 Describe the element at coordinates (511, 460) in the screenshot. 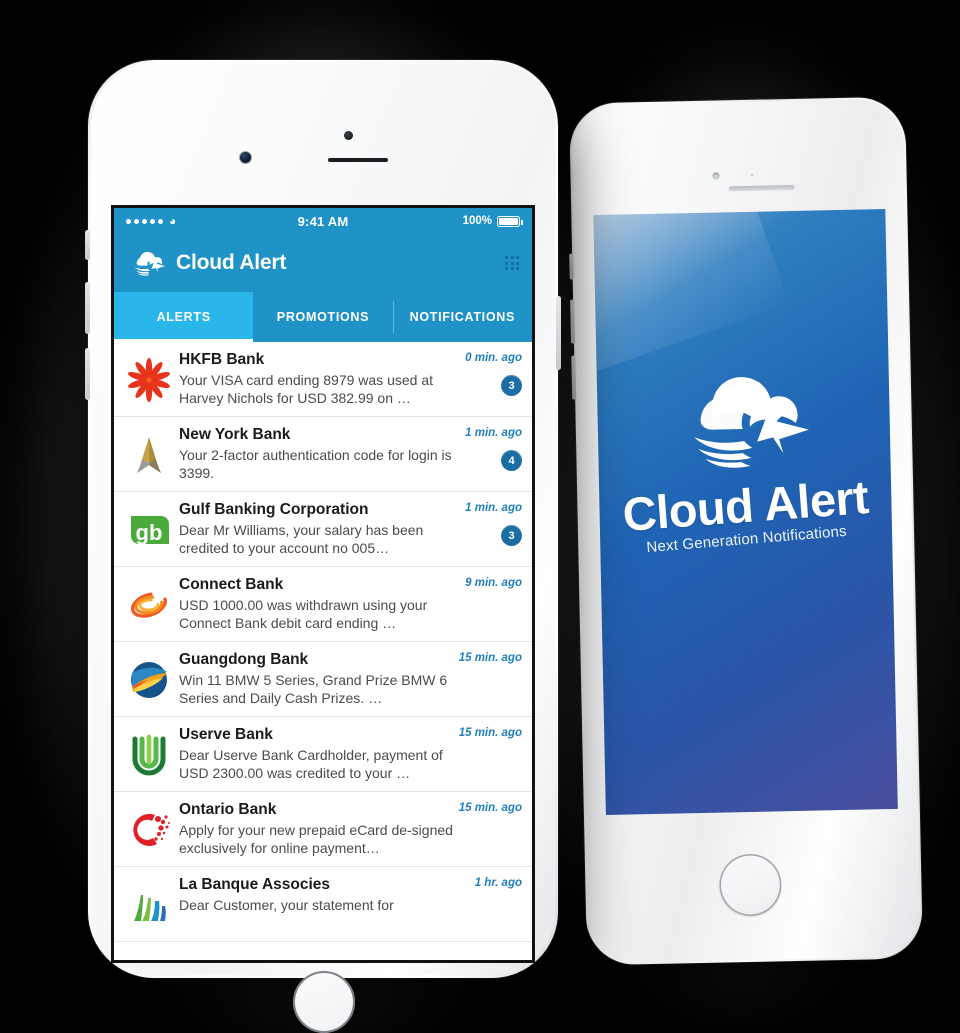

I see `unread-badge: 4` at that location.